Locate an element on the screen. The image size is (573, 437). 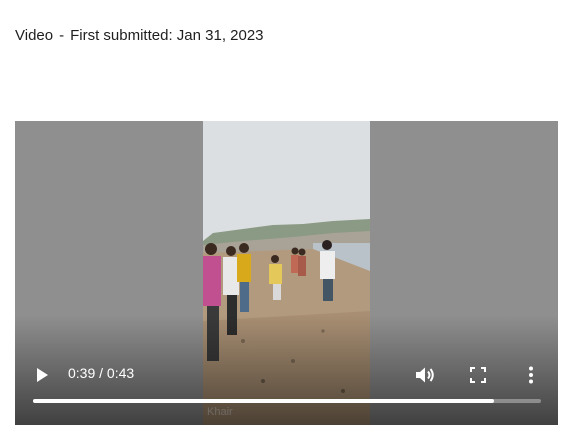
time-display: 0:39 / 0:43 is located at coordinates (101, 373).